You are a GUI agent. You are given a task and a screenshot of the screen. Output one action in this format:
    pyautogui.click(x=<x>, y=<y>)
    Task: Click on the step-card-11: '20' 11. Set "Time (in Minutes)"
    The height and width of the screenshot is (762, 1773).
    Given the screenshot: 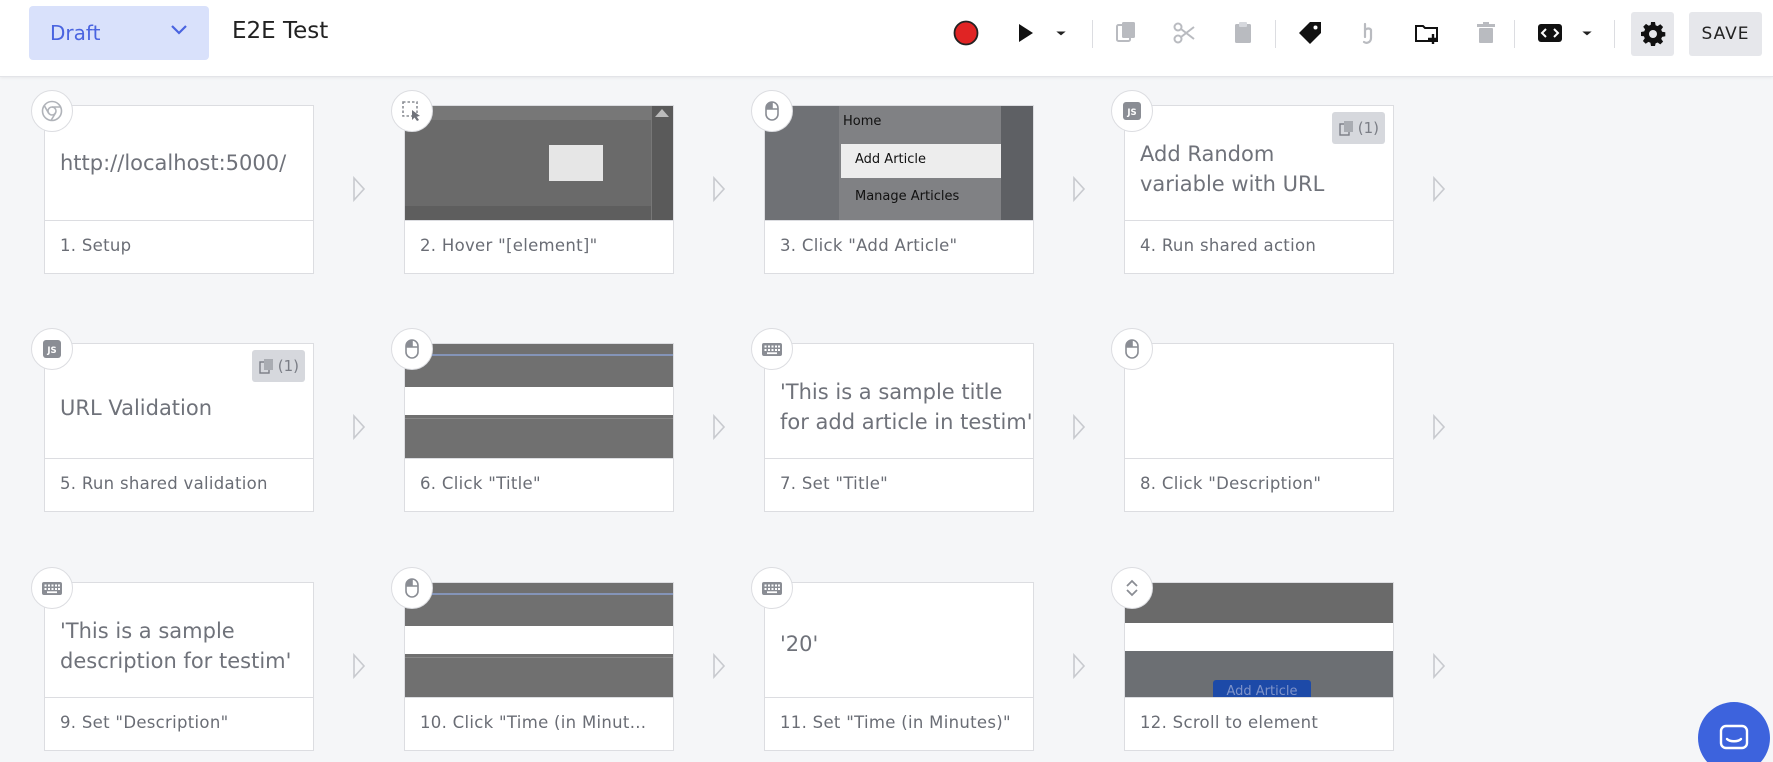 What is the action you would take?
    pyautogui.click(x=899, y=666)
    